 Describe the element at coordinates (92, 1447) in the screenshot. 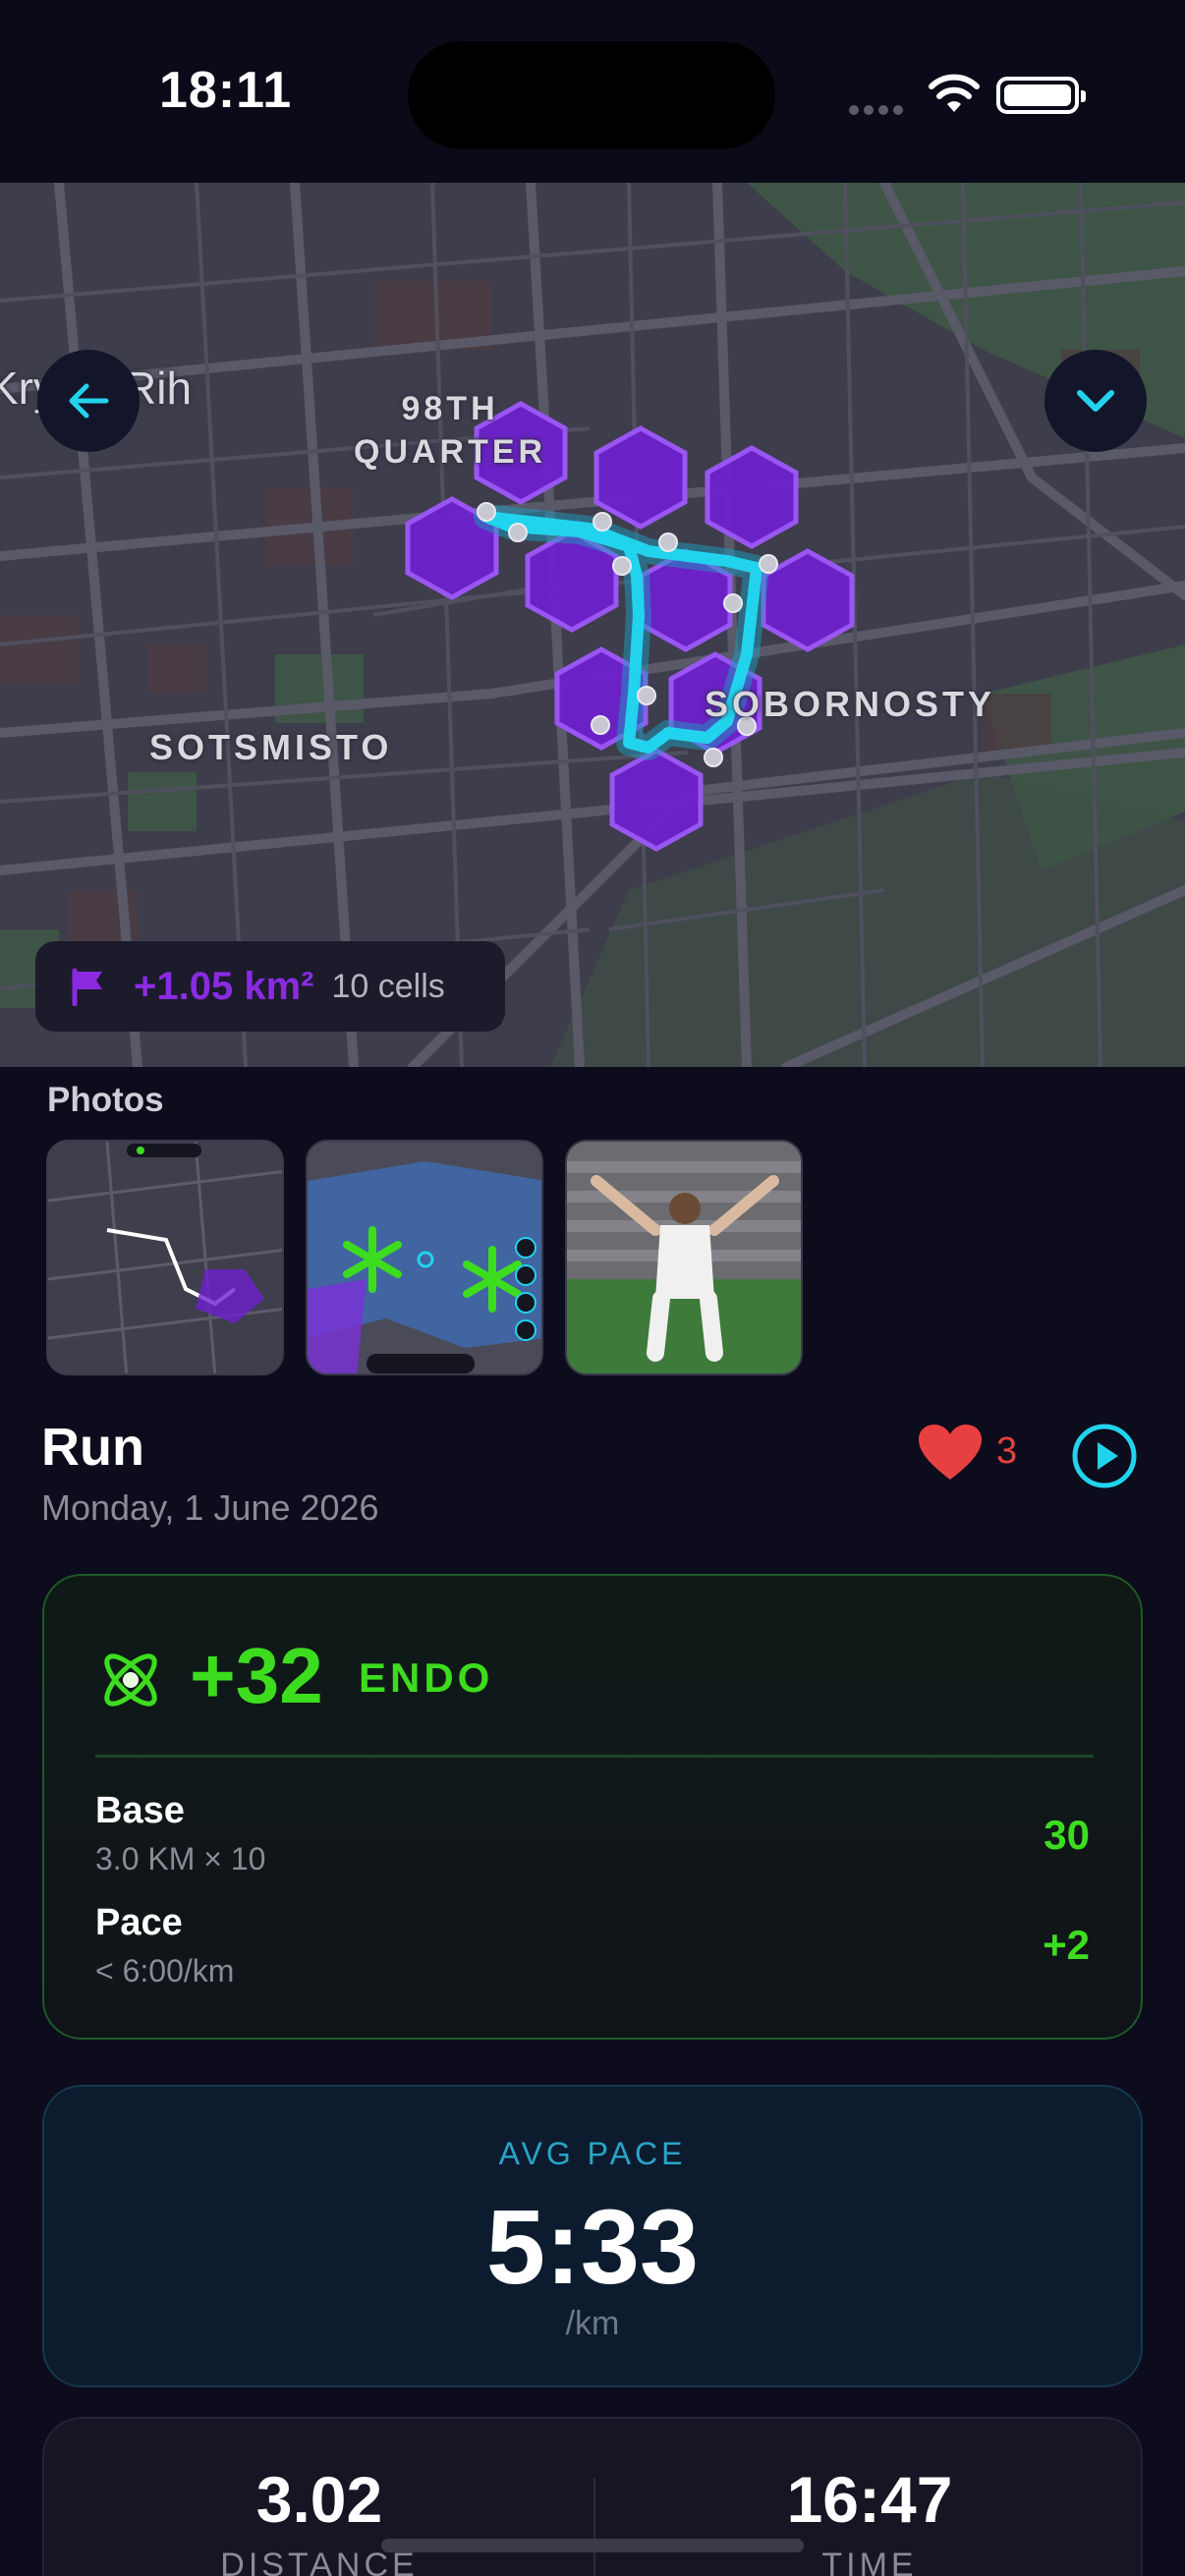

I see `activity-type: Run` at that location.